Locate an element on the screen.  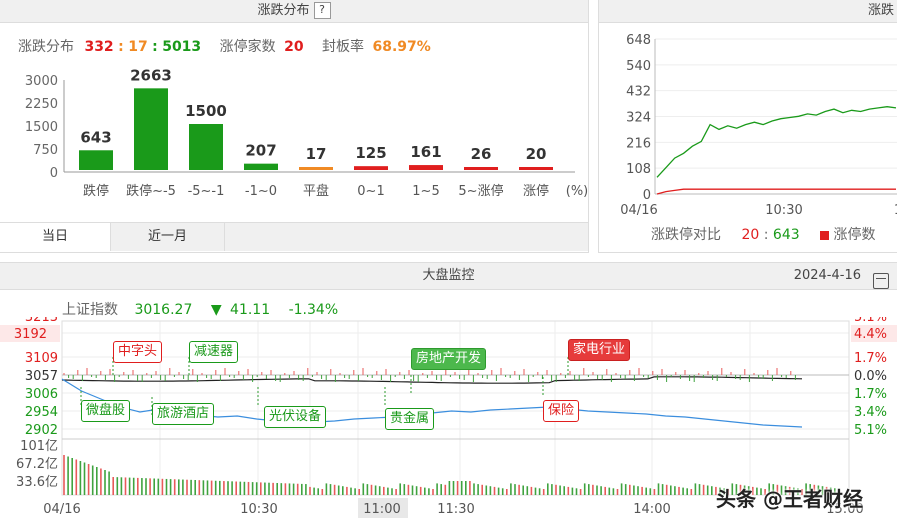
distribution-summary: 涨跌分布 332 : 17 : 5013 涨停家数 20 封板率 68.97% is located at coordinates (224, 46).